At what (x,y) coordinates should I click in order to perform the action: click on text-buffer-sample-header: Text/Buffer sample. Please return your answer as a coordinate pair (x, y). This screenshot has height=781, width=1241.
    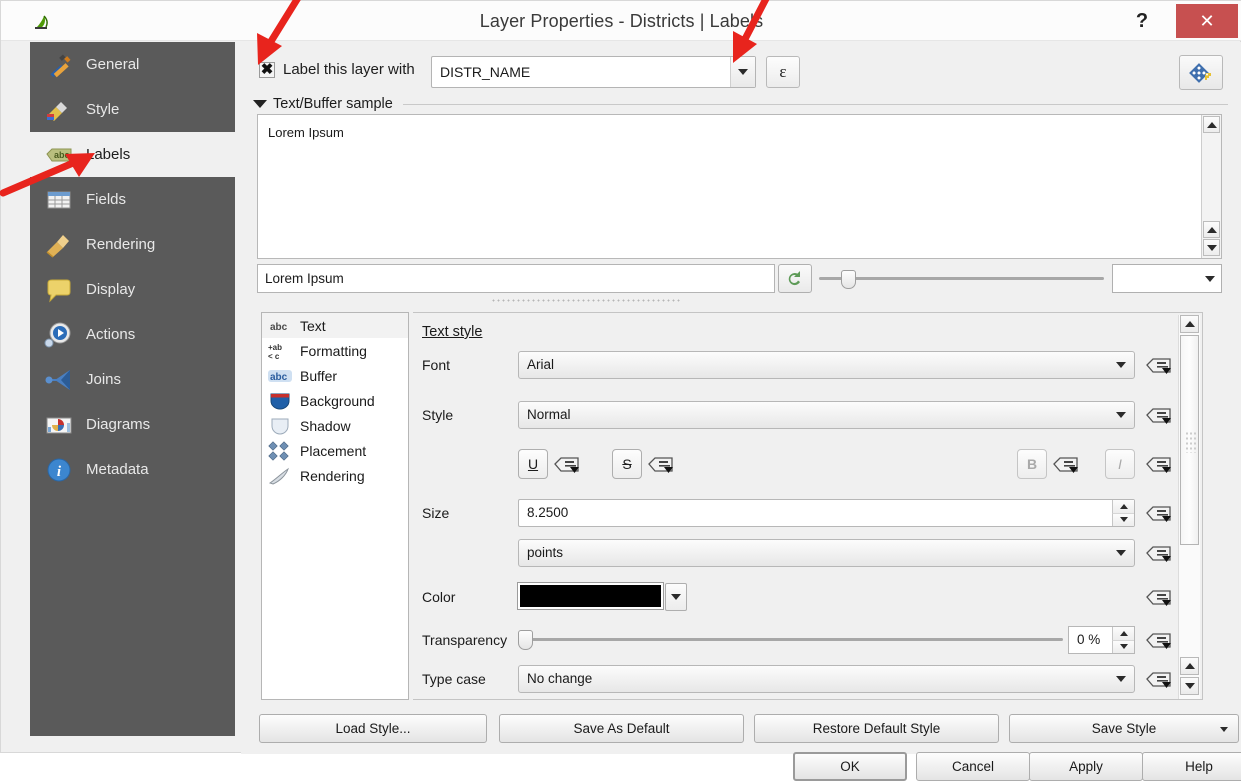
    Looking at the image, I should click on (740, 104).